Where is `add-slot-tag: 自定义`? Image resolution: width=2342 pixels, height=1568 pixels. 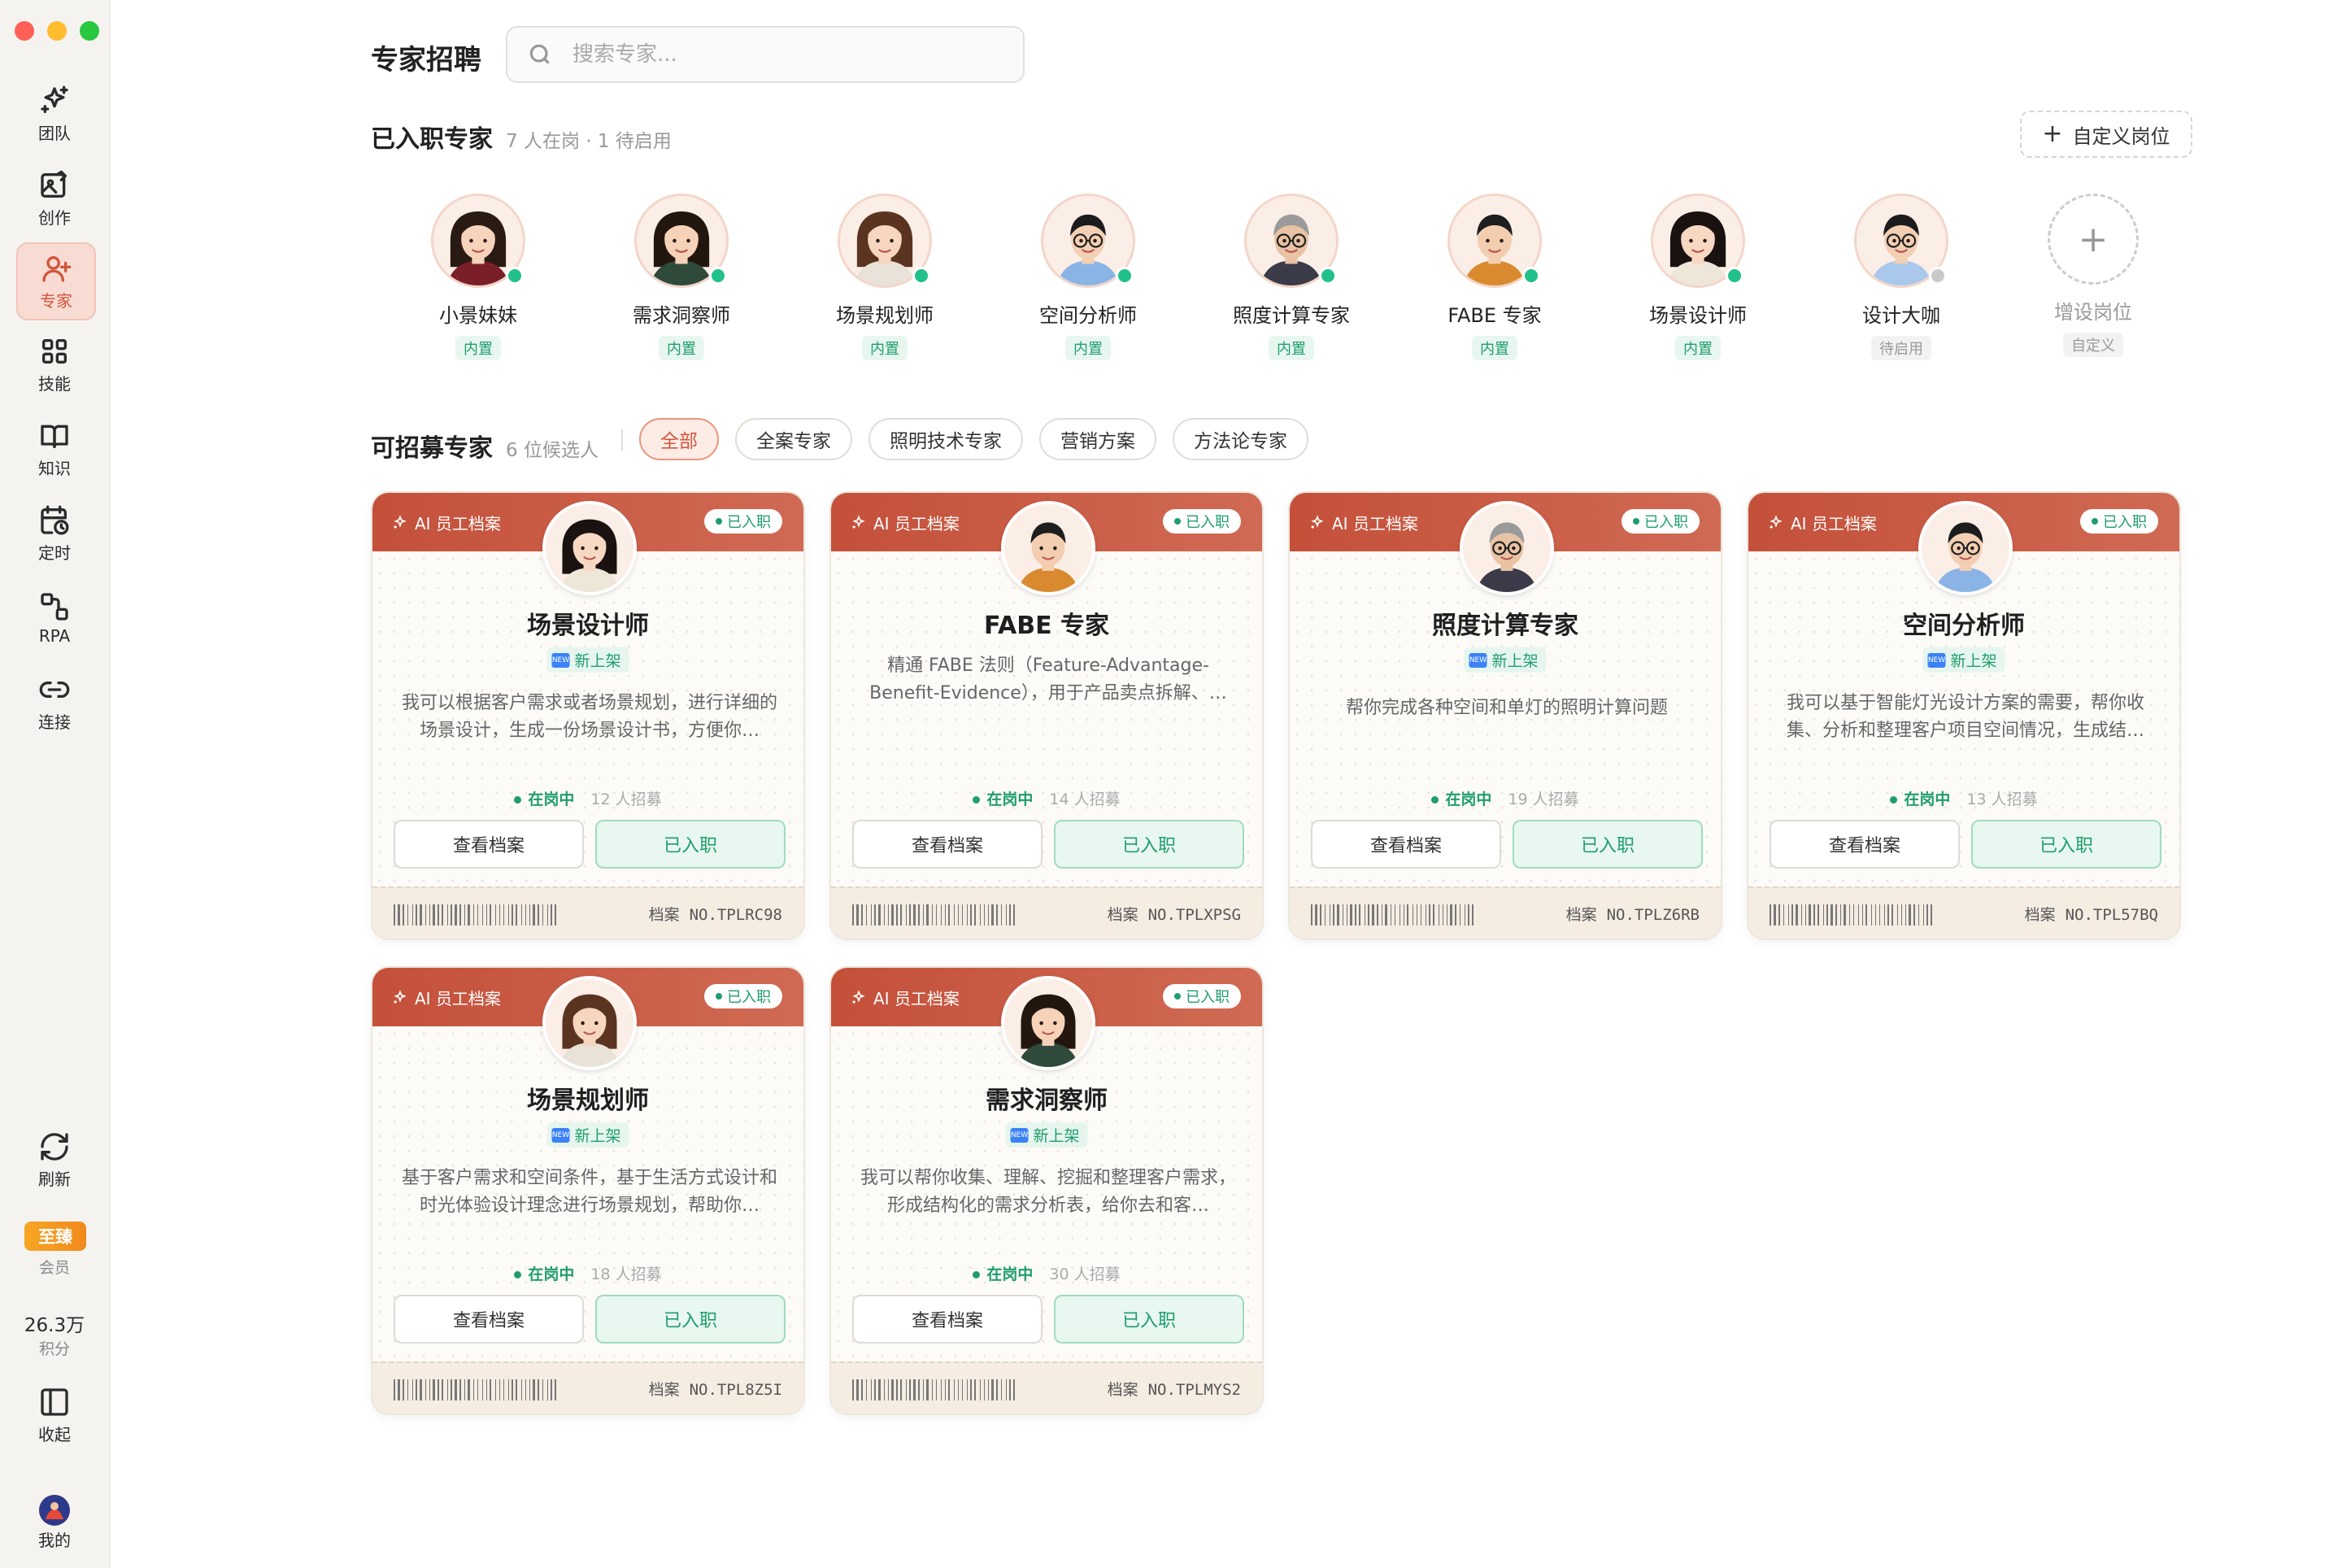 add-slot-tag: 自定义 is located at coordinates (2093, 345).